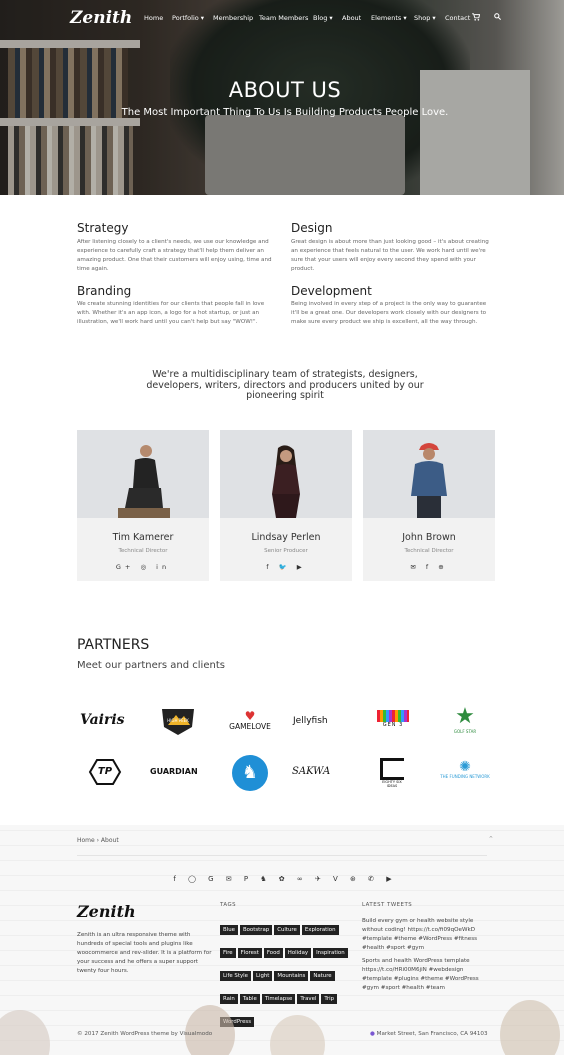 Image resolution: width=564 pixels, height=1055 pixels. I want to click on partner-logo-guardian: GUARDIAN, so click(174, 771).